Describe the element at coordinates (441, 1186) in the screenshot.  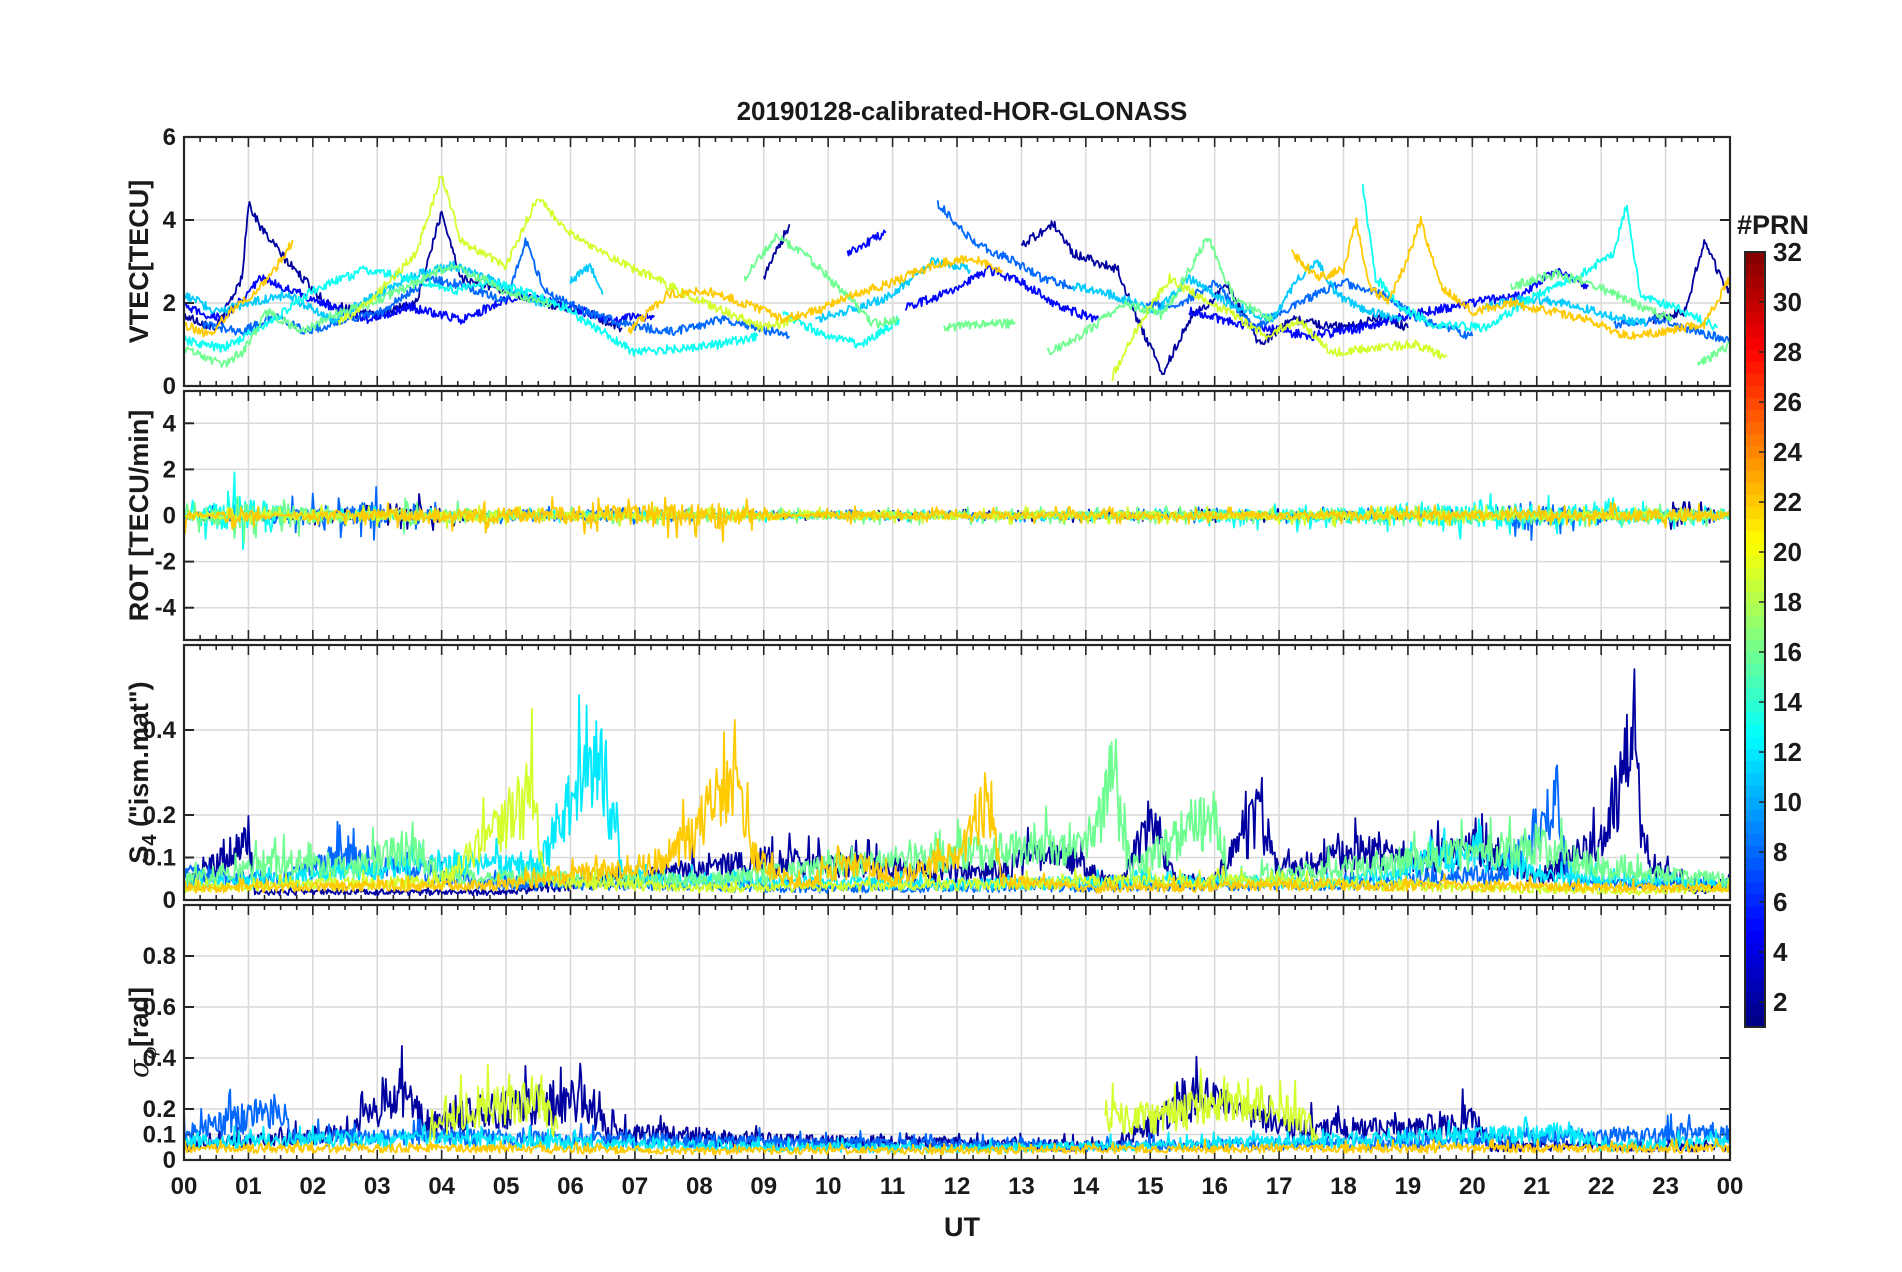
I see `x-tick-label: 04` at that location.